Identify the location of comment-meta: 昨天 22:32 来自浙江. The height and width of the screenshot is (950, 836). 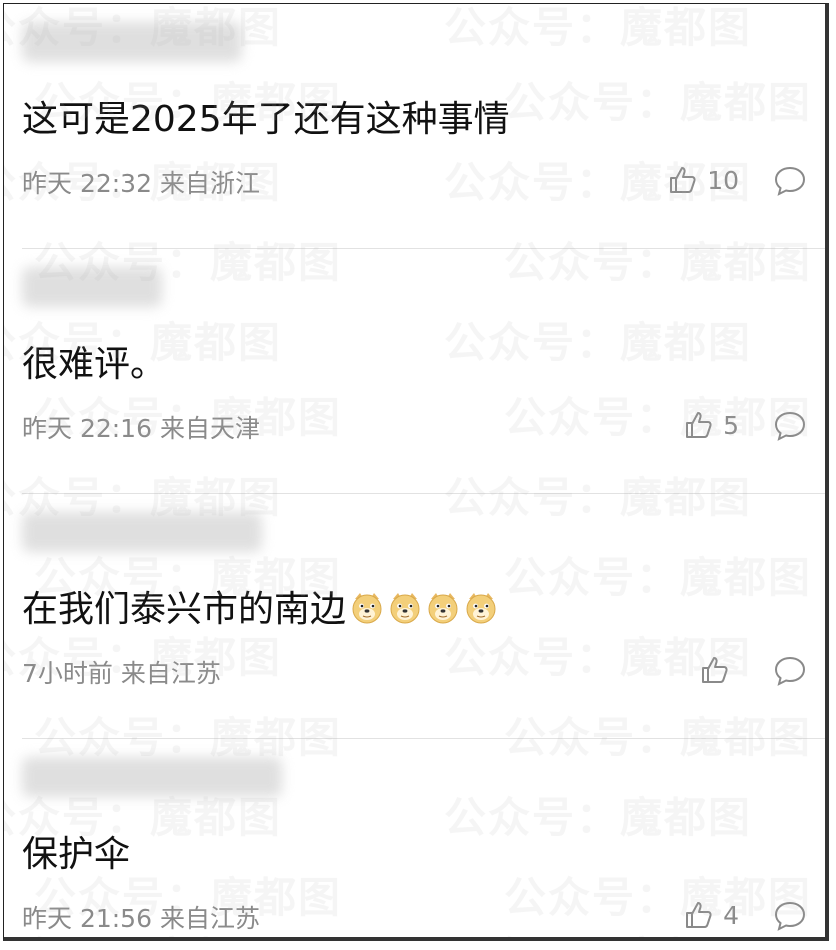
(141, 183).